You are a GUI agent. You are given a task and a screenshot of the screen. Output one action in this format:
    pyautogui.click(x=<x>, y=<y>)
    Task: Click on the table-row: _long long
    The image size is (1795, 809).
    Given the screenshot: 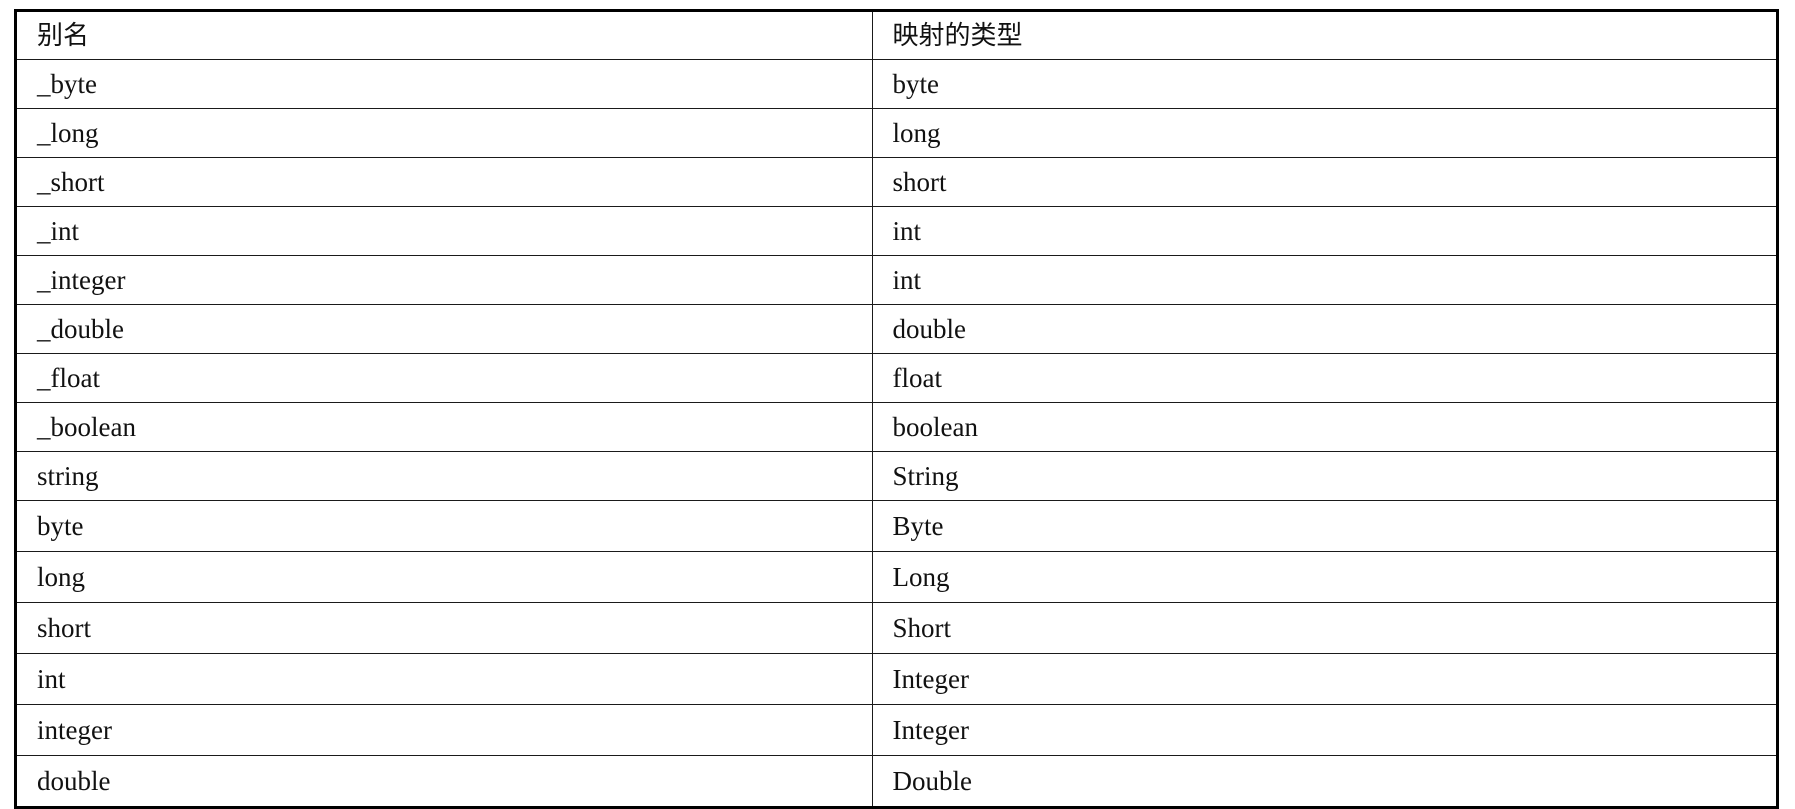 What is the action you would take?
    pyautogui.click(x=896, y=133)
    